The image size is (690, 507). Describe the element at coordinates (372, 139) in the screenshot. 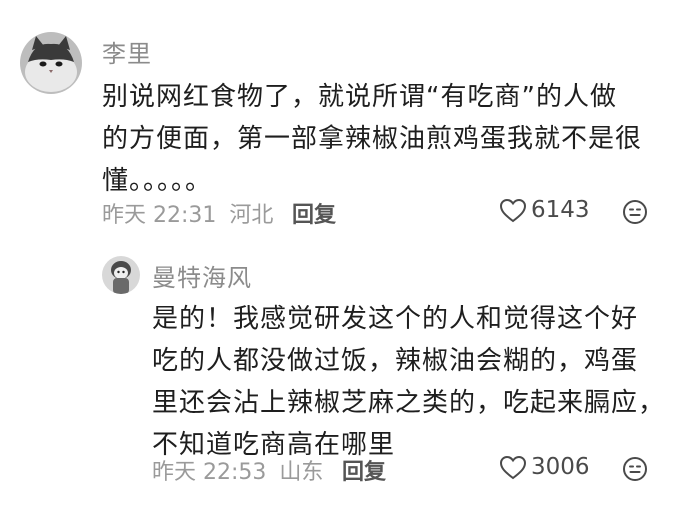

I see `comment-text-line: 的方便面，第一部拿辣椒油煎鸡蛋我就不是很` at that location.